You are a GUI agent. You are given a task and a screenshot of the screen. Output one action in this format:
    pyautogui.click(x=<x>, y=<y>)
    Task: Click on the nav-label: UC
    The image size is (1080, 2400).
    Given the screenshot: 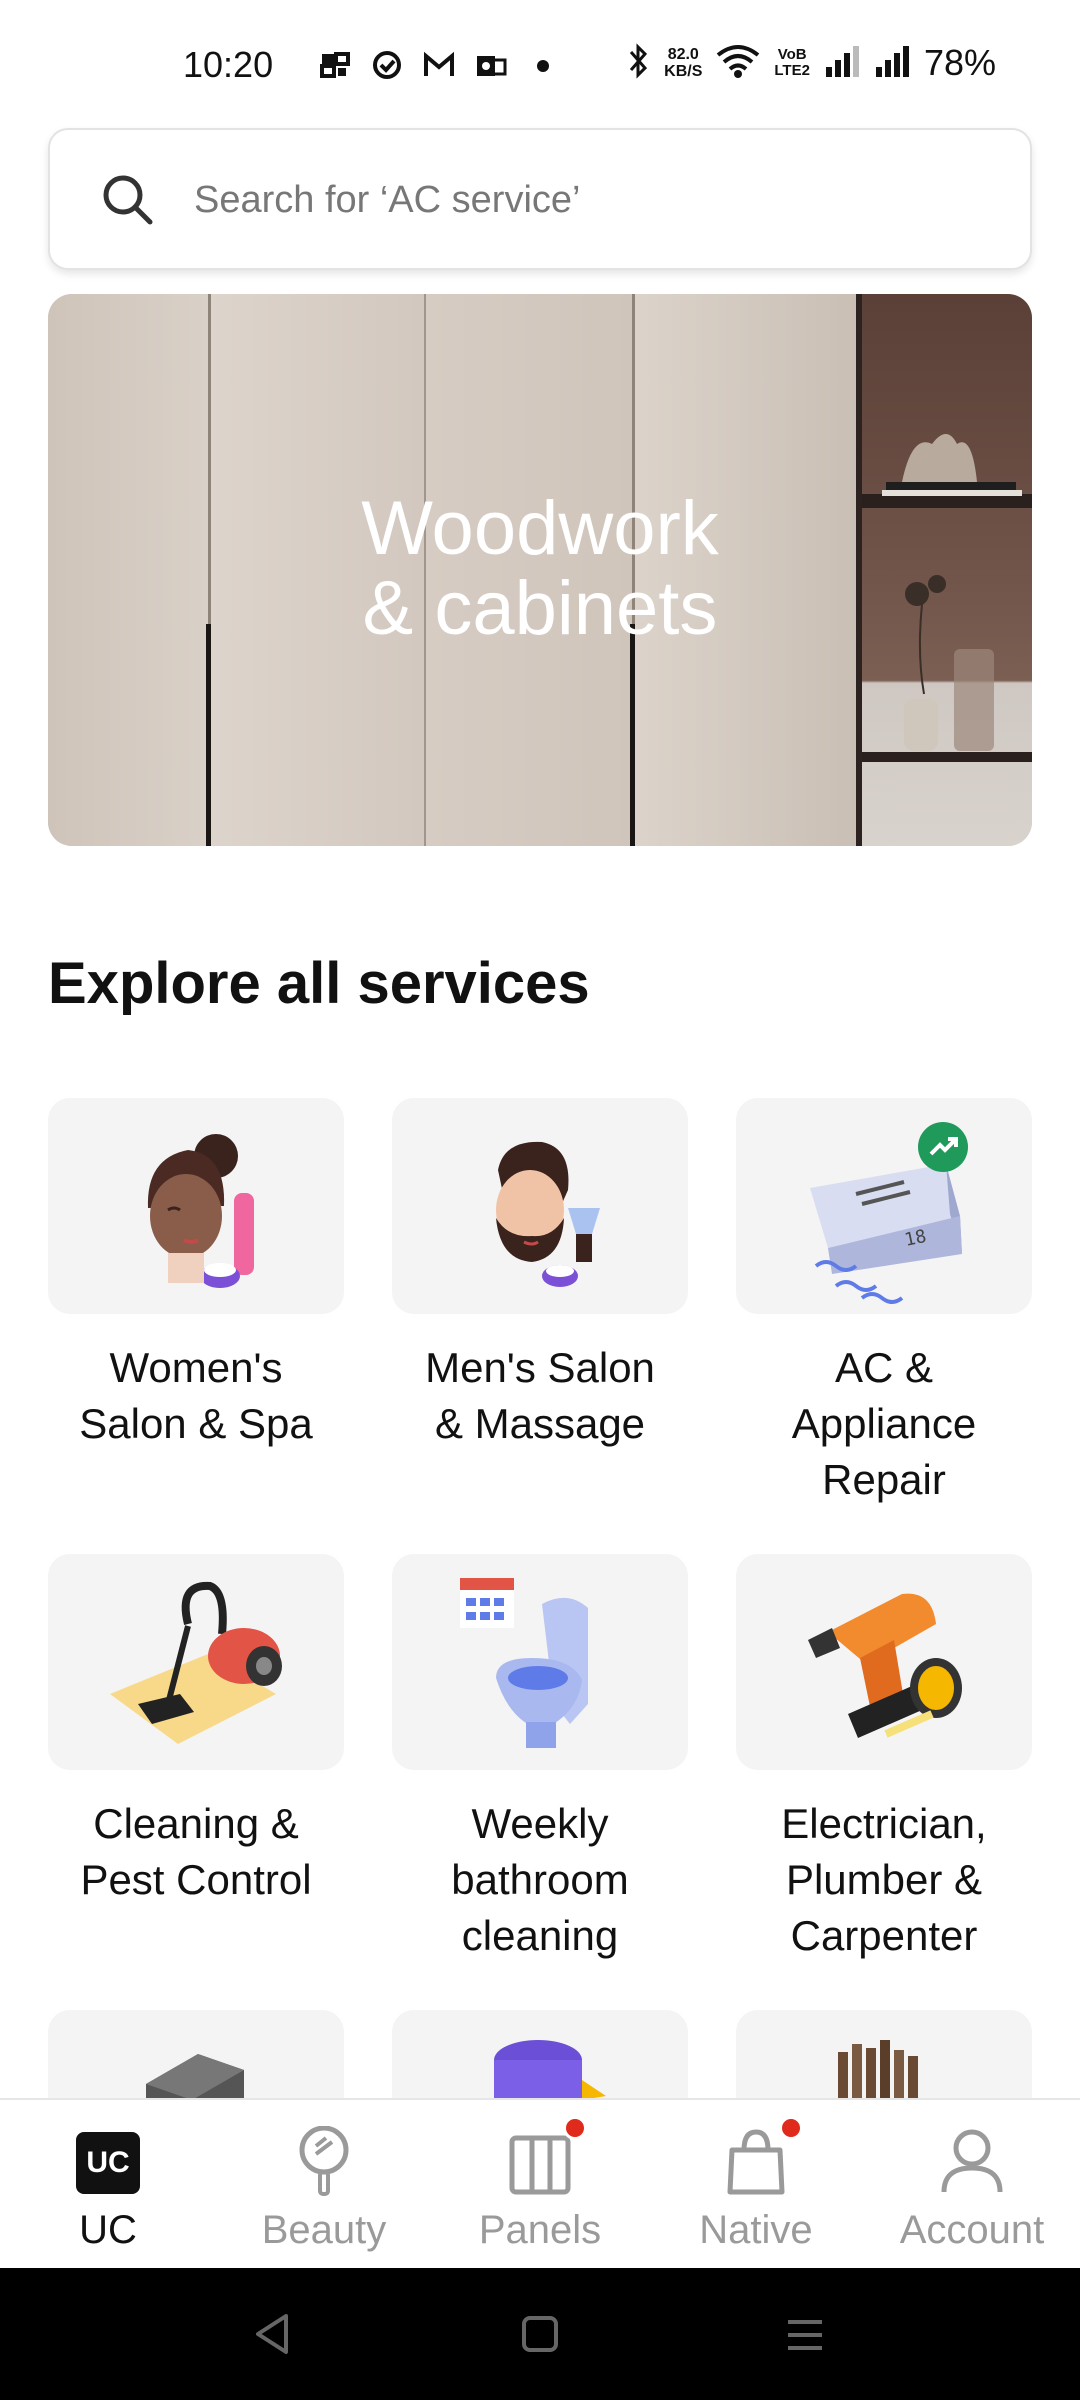 What is the action you would take?
    pyautogui.click(x=108, y=2230)
    